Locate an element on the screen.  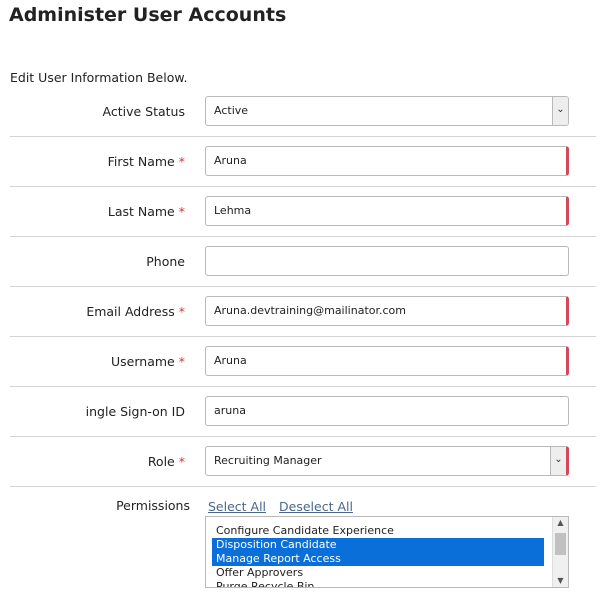
deselect-all-link: Deselect All is located at coordinates (316, 506).